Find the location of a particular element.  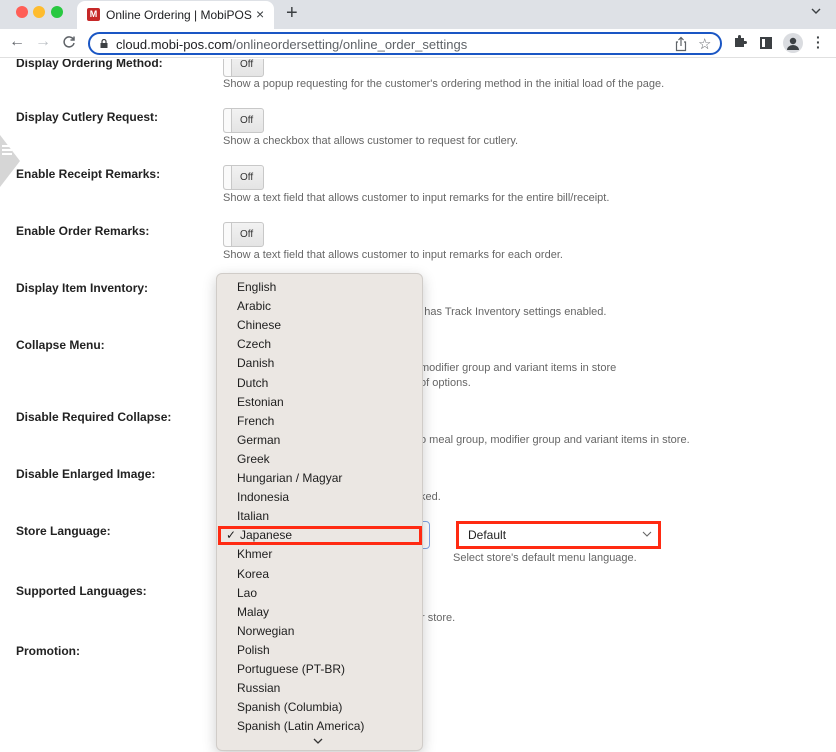

language-option-label: French is located at coordinates (256, 420).